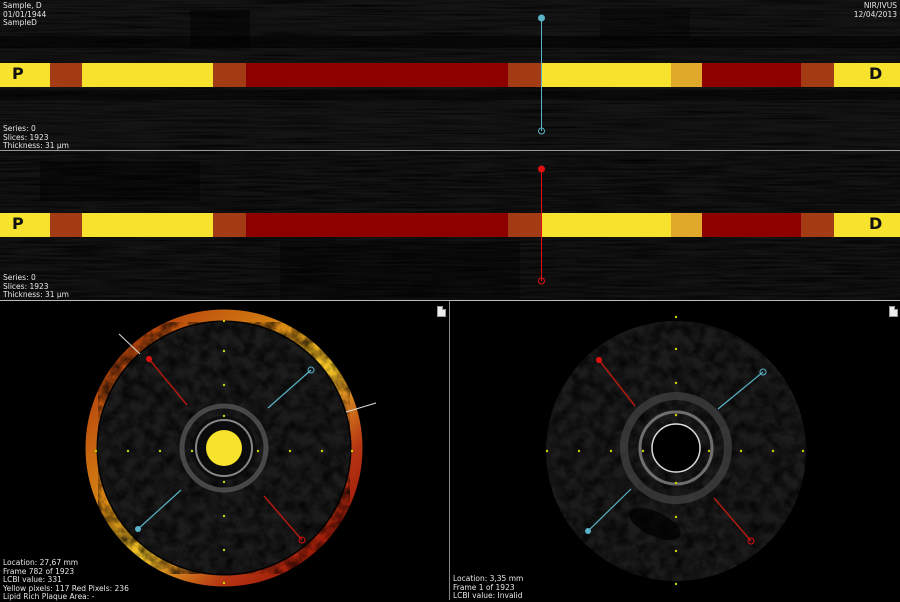 The width and height of the screenshot is (900, 602). I want to click on study-date: 12/04/2013, so click(875, 14).